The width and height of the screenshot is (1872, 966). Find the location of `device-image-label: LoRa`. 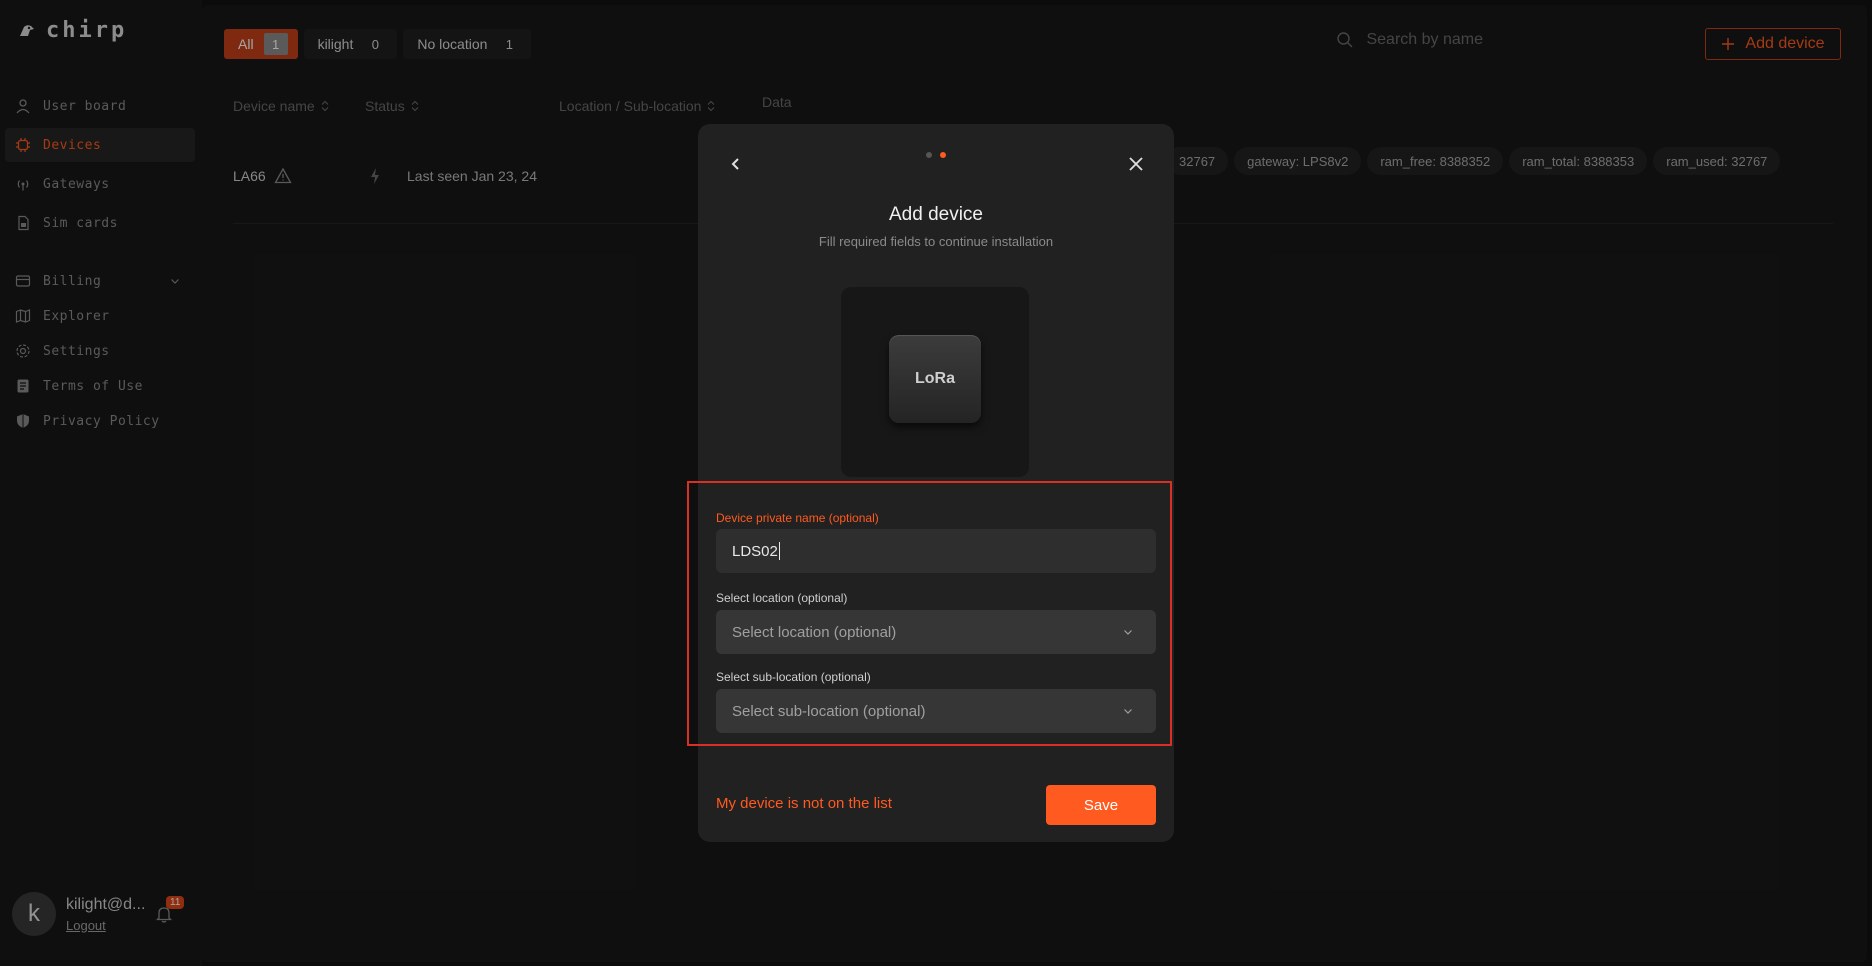

device-image-label: LoRa is located at coordinates (935, 378).